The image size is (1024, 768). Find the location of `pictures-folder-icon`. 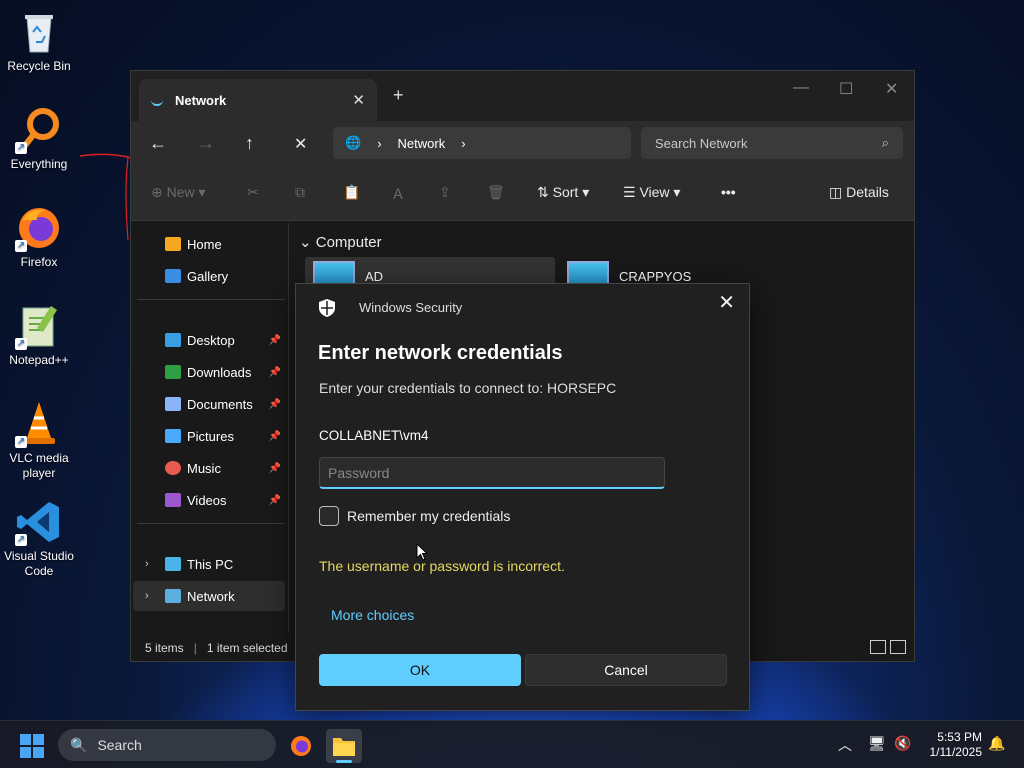

pictures-folder-icon is located at coordinates (173, 436).